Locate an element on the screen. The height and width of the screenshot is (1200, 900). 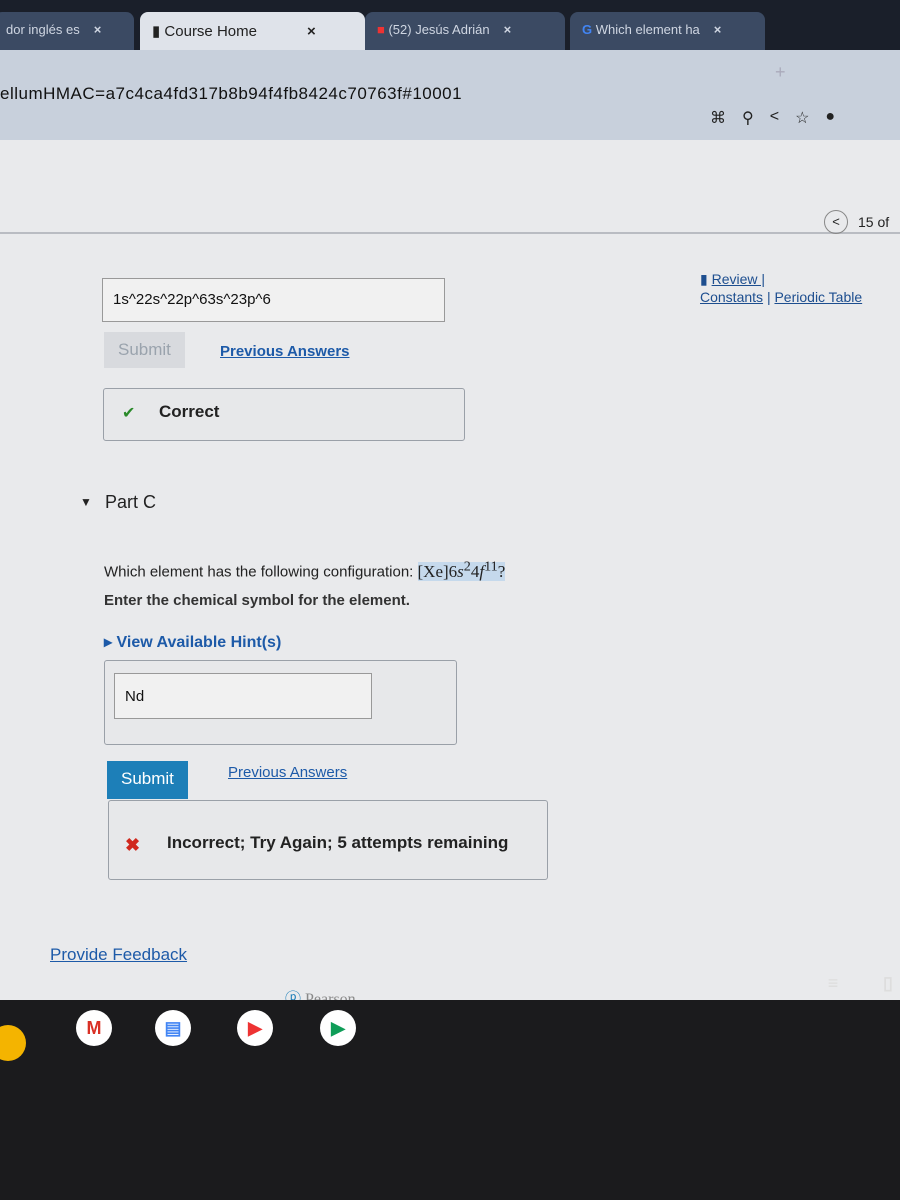
part-c-previous-answers-link: Previous Answers is located at coordinates (287, 772).